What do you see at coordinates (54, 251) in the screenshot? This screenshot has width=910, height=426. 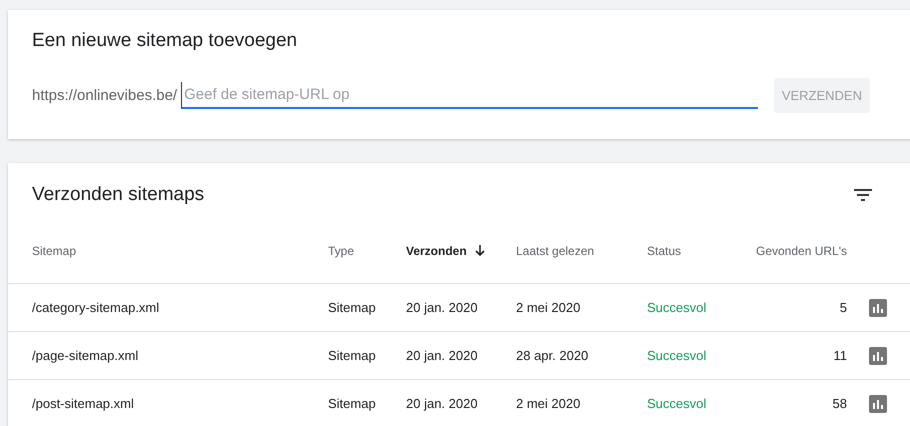 I see `column-header: Sitemap` at bounding box center [54, 251].